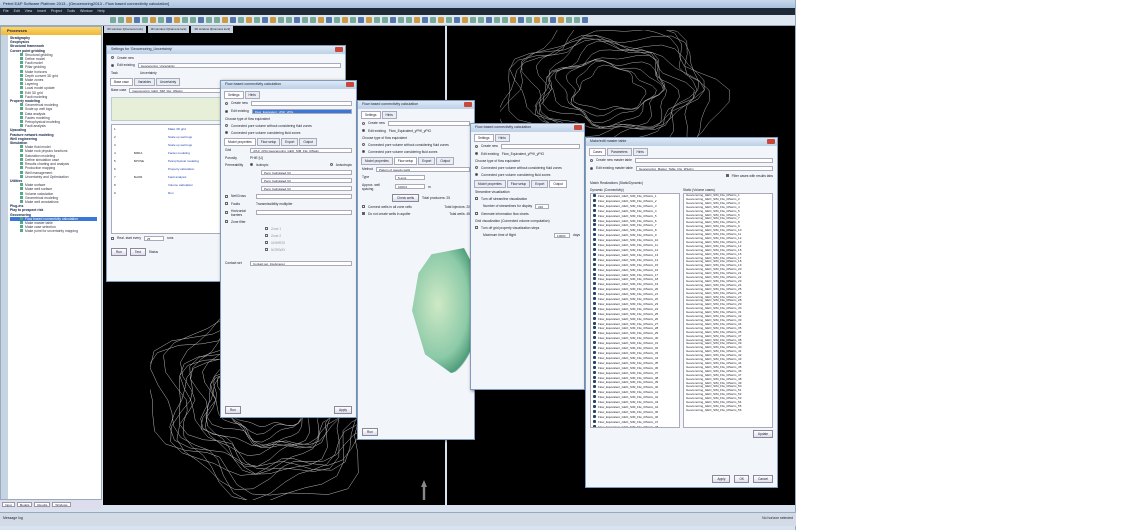 Image resolution: width=1140 pixels, height=530 pixels. I want to click on tab: Parameters, so click(619, 152).